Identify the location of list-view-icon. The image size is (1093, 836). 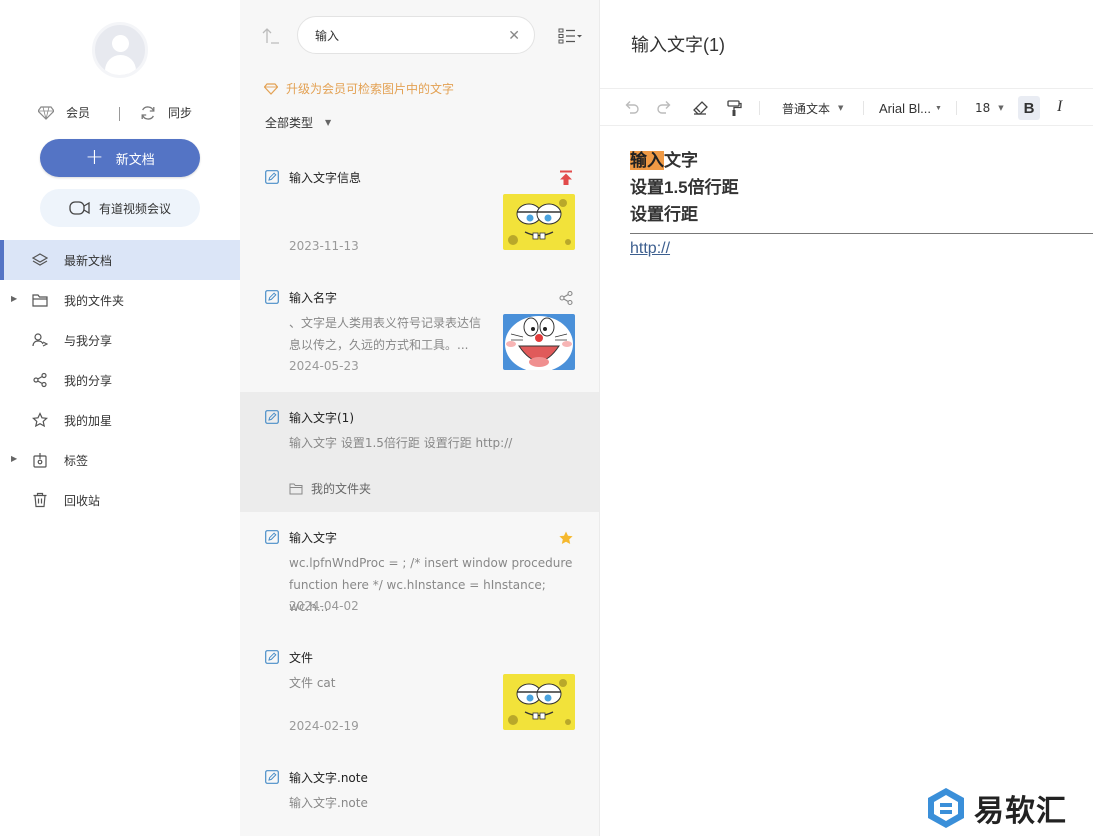
(570, 36).